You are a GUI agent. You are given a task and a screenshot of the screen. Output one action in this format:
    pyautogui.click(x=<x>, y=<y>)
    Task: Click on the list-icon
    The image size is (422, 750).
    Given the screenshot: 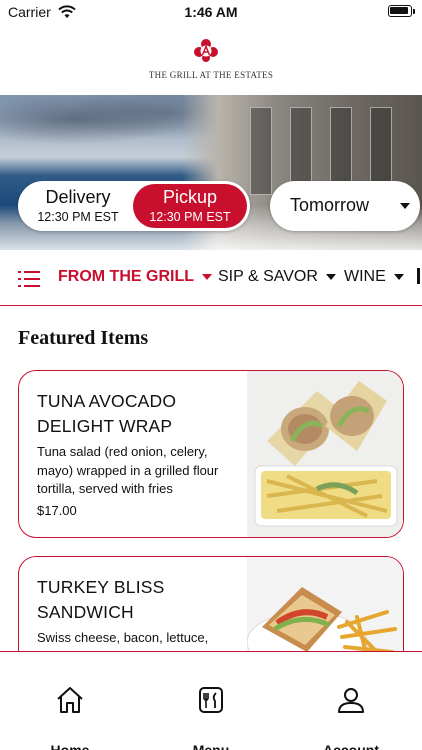 What is the action you would take?
    pyautogui.click(x=29, y=279)
    